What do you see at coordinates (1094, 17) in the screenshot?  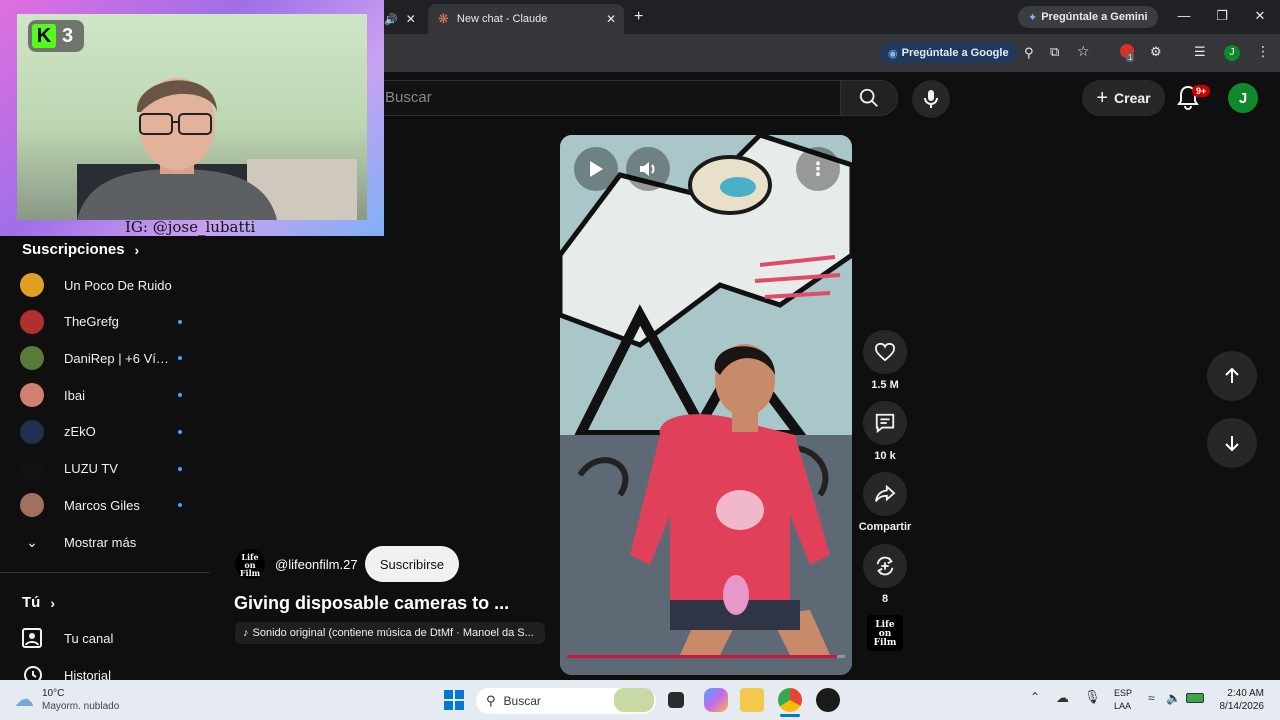 I see `gemini-label: Pregúntale a Gemini` at bounding box center [1094, 17].